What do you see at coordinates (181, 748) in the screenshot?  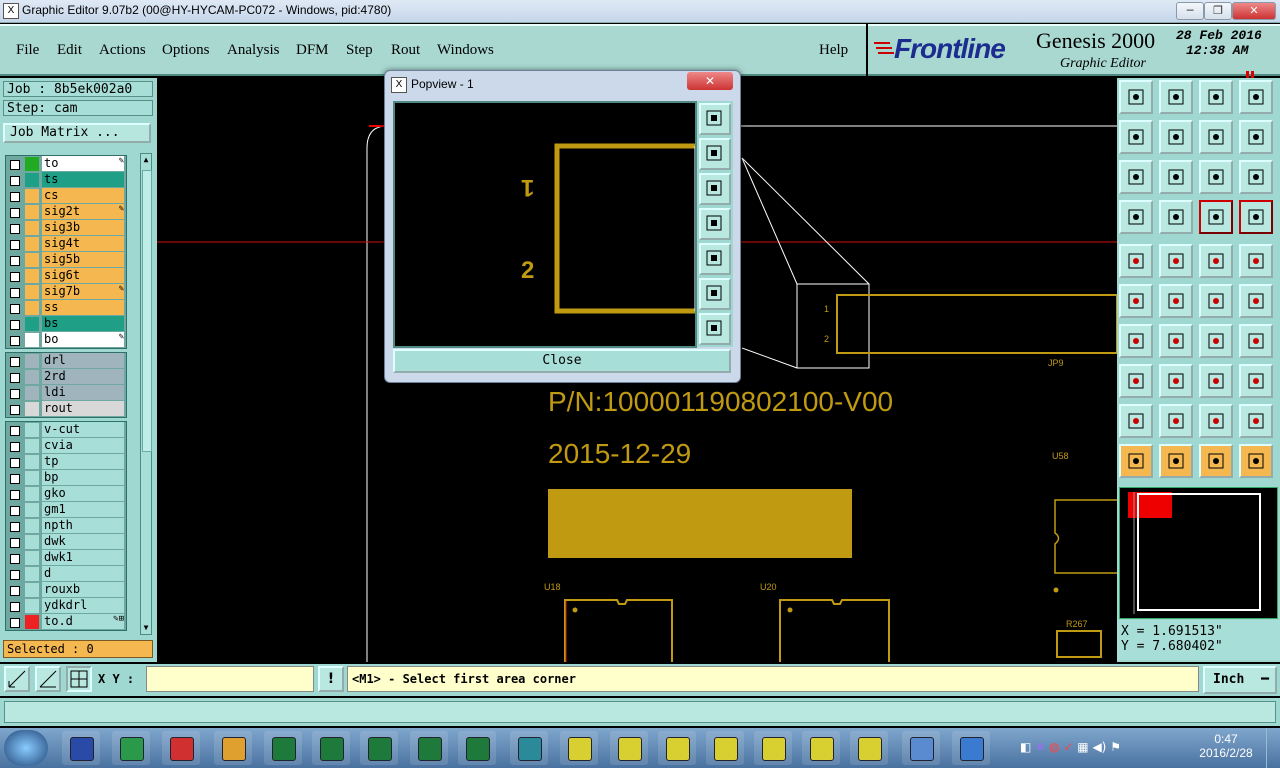 I see `g-app-icon` at bounding box center [181, 748].